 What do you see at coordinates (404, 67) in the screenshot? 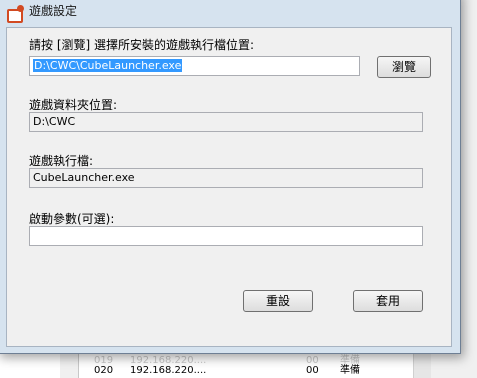
I see `browse-button: 瀏覽` at bounding box center [404, 67].